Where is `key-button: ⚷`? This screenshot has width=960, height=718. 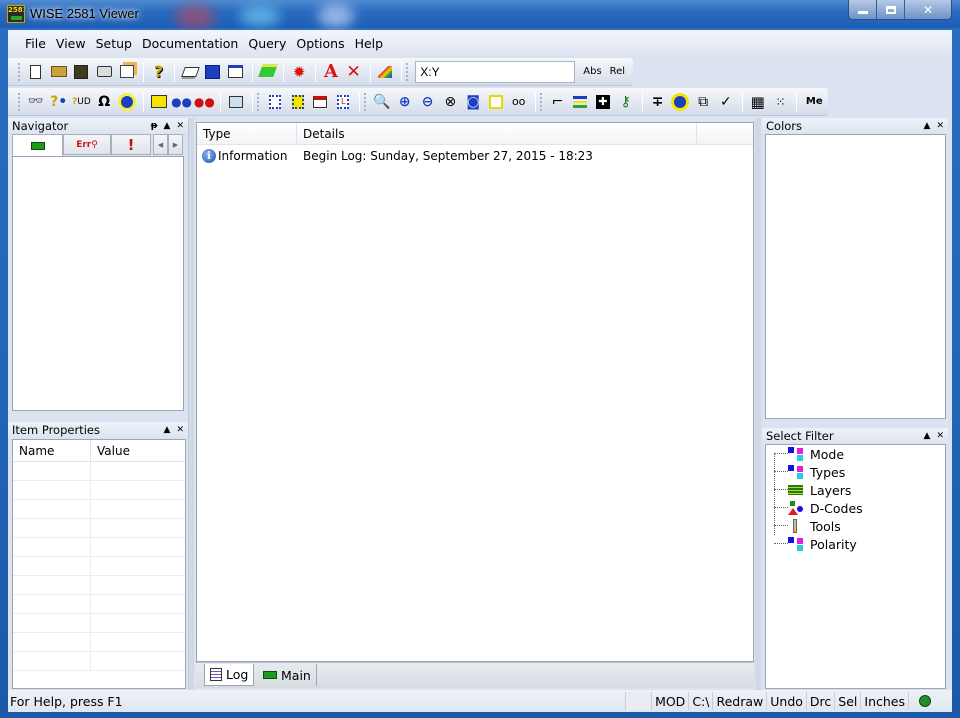
key-button: ⚷ is located at coordinates (626, 102).